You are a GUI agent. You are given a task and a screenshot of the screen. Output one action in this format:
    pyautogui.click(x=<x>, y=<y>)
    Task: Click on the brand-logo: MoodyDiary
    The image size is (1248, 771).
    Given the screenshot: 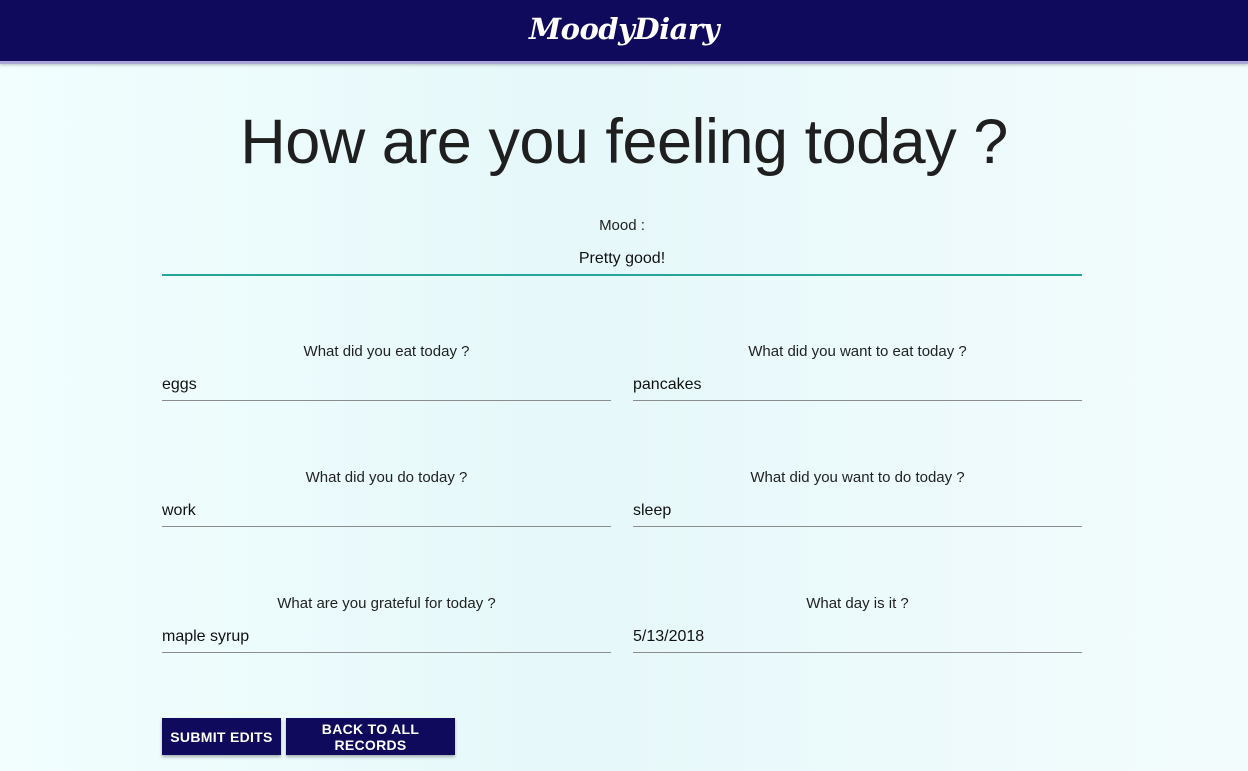 What is the action you would take?
    pyautogui.click(x=624, y=29)
    